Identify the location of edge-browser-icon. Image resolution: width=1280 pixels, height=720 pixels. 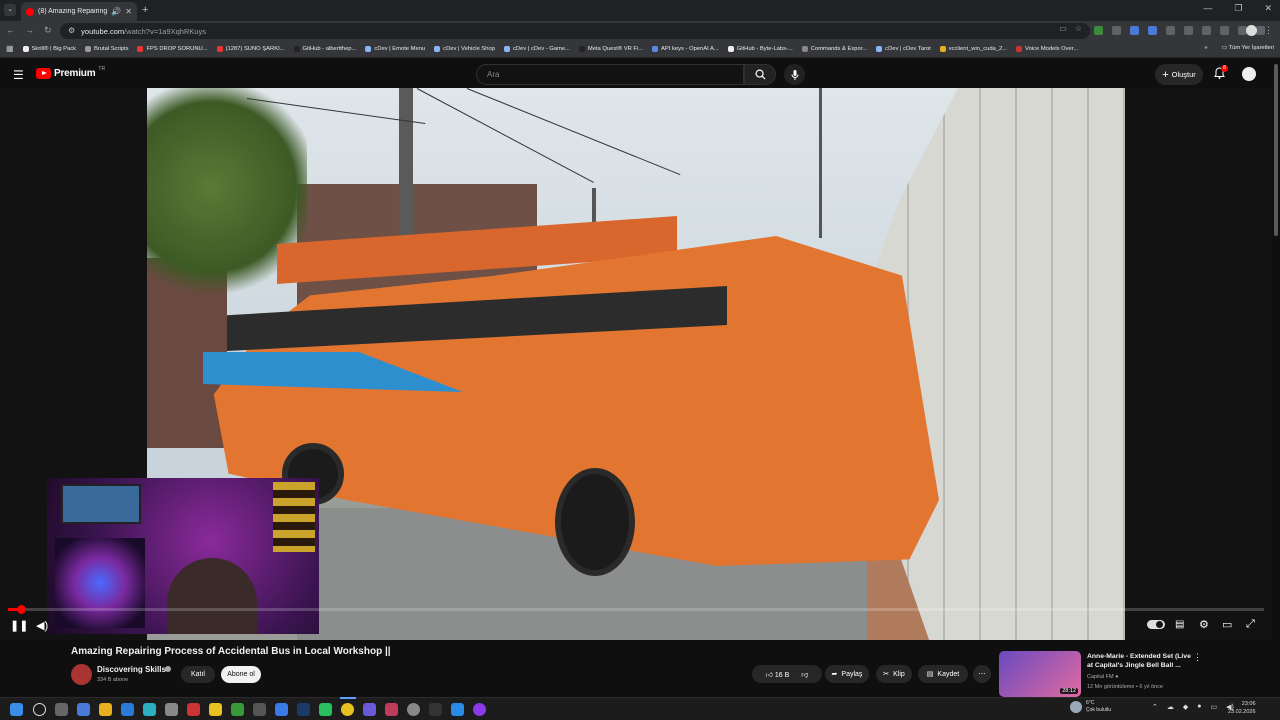
(149, 709).